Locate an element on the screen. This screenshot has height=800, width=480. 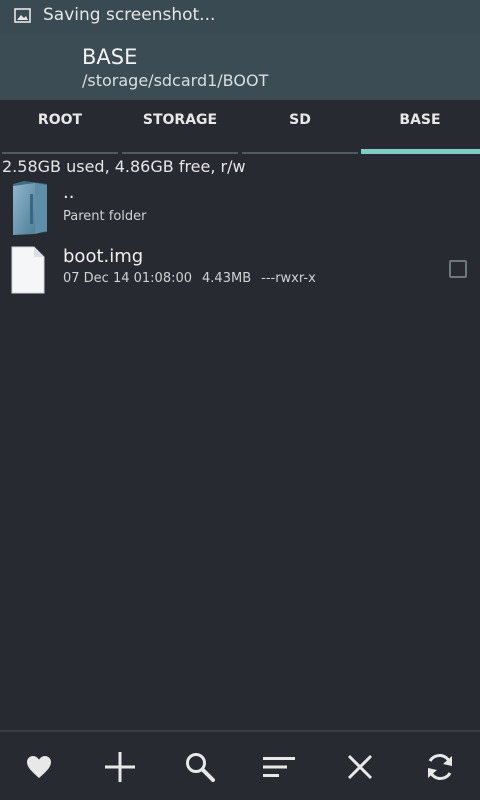
search-button is located at coordinates (200, 767).